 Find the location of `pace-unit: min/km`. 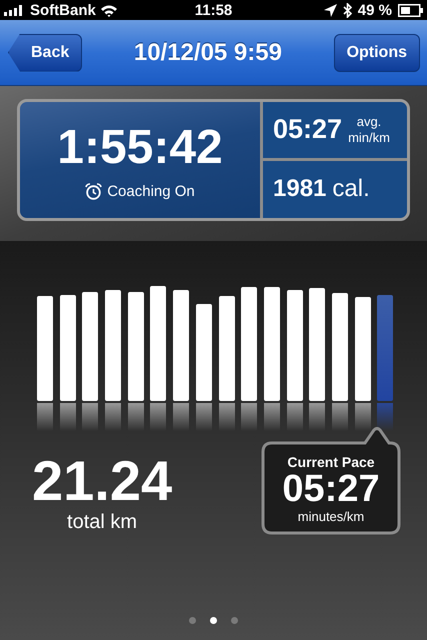

pace-unit: min/km is located at coordinates (369, 138).